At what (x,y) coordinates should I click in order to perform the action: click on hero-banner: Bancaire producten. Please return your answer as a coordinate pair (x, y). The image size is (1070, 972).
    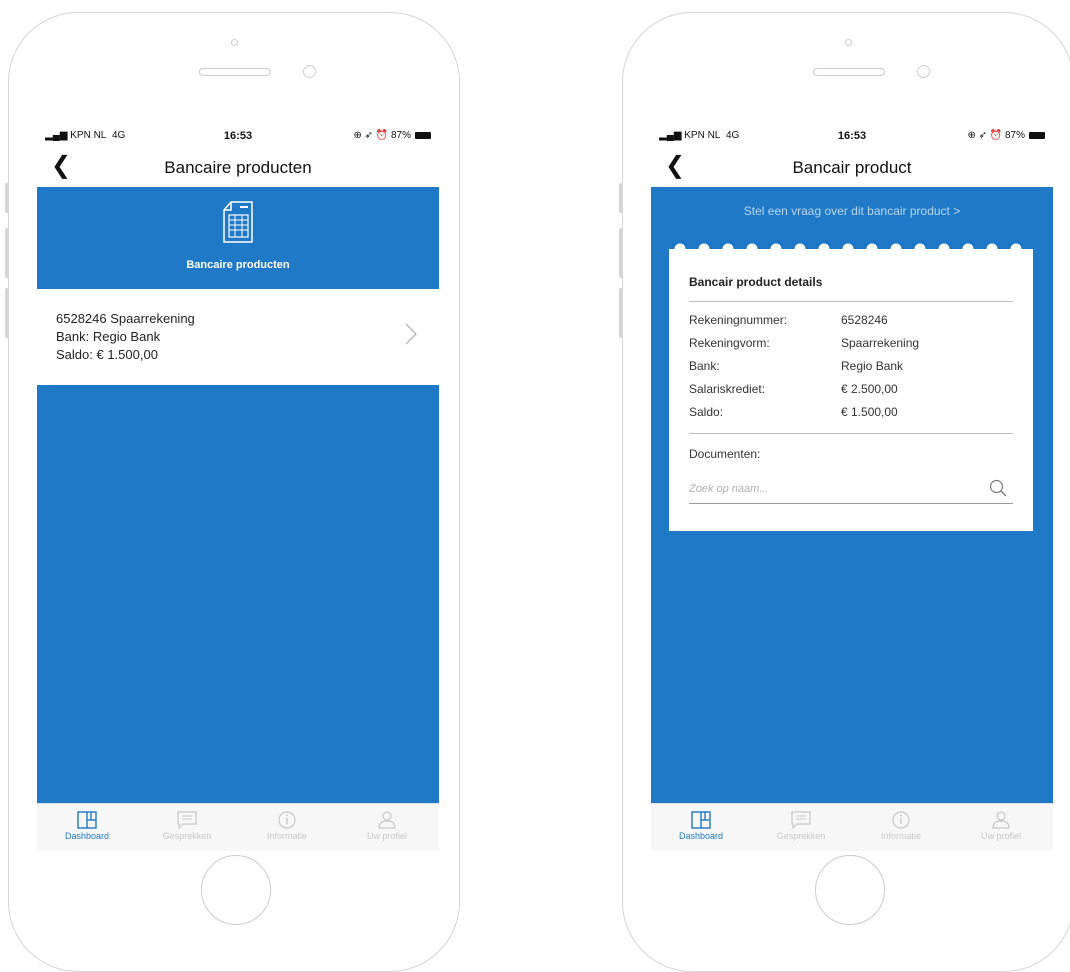
    Looking at the image, I should click on (238, 238).